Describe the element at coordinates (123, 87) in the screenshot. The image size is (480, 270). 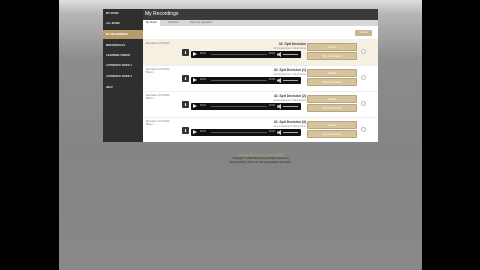
I see `sidebar-item-help: HELP` at that location.